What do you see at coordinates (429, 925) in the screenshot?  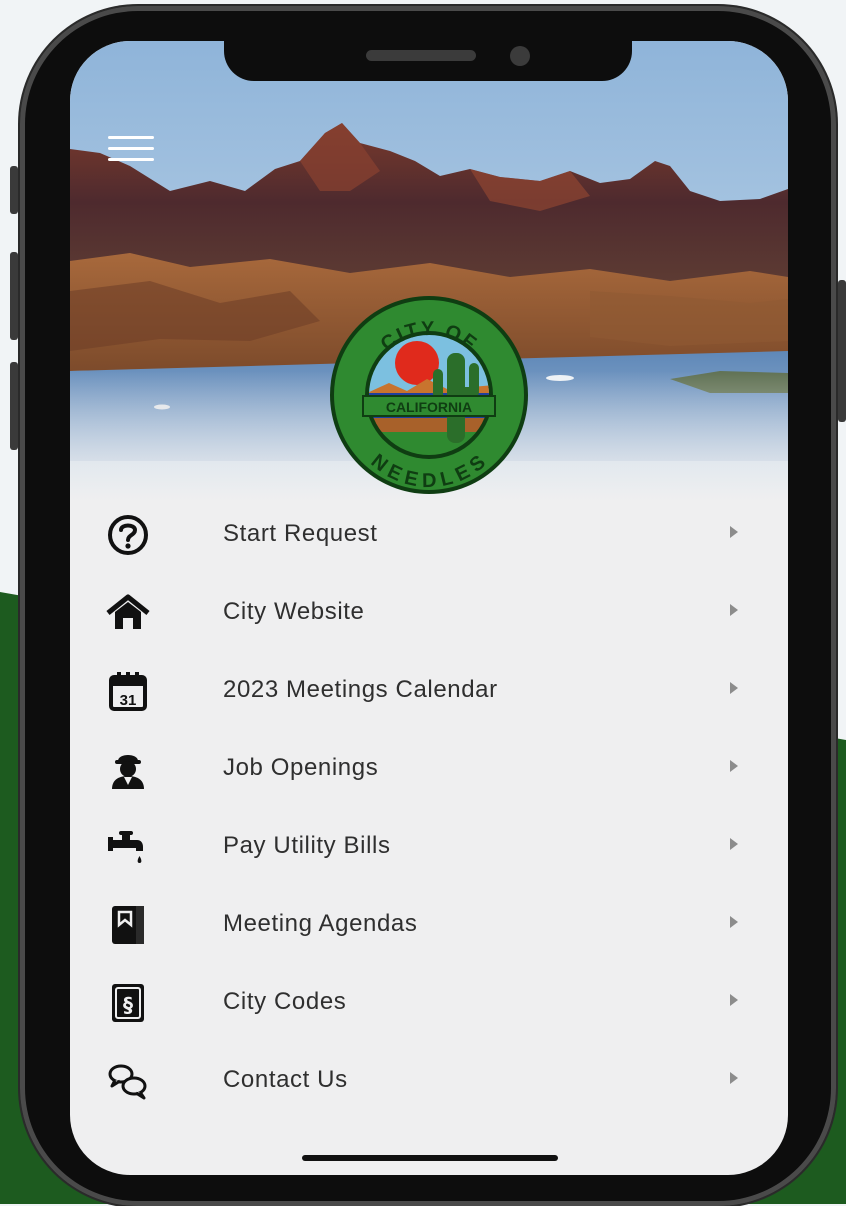 I see `menu-item-meeting-agendas: Meeting Agendas` at bounding box center [429, 925].